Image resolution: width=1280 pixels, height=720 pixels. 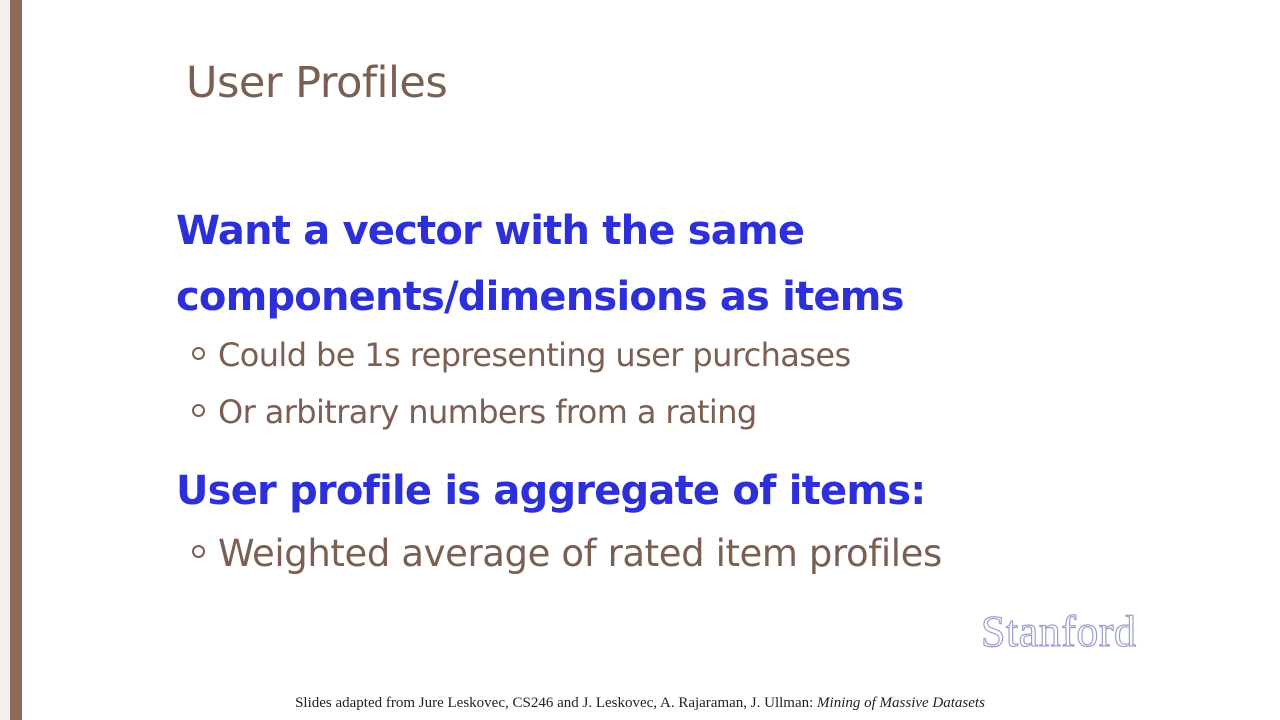 I want to click on bullet-text: Weighted average of rated item profiles, so click(x=580, y=553).